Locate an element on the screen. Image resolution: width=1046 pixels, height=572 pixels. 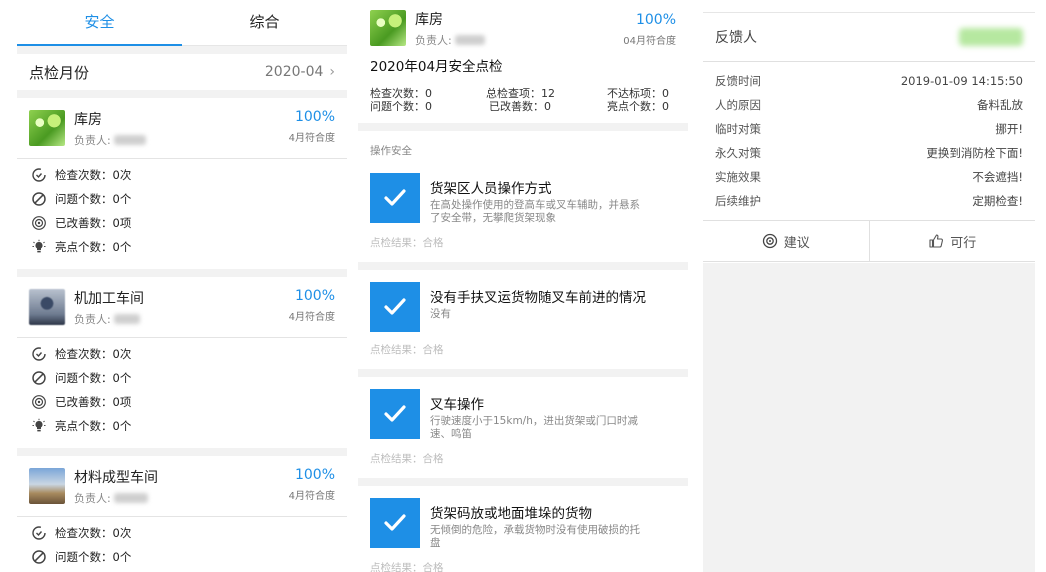
card-header: 机加工车间 负责人: 100% 4月符合度 is located at coordinates (182, 307).